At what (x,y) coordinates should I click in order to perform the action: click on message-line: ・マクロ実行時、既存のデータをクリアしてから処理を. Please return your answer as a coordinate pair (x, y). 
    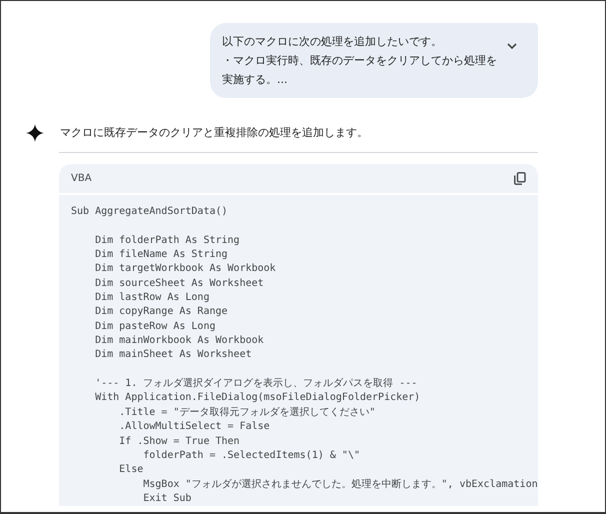
    Looking at the image, I should click on (360, 61).